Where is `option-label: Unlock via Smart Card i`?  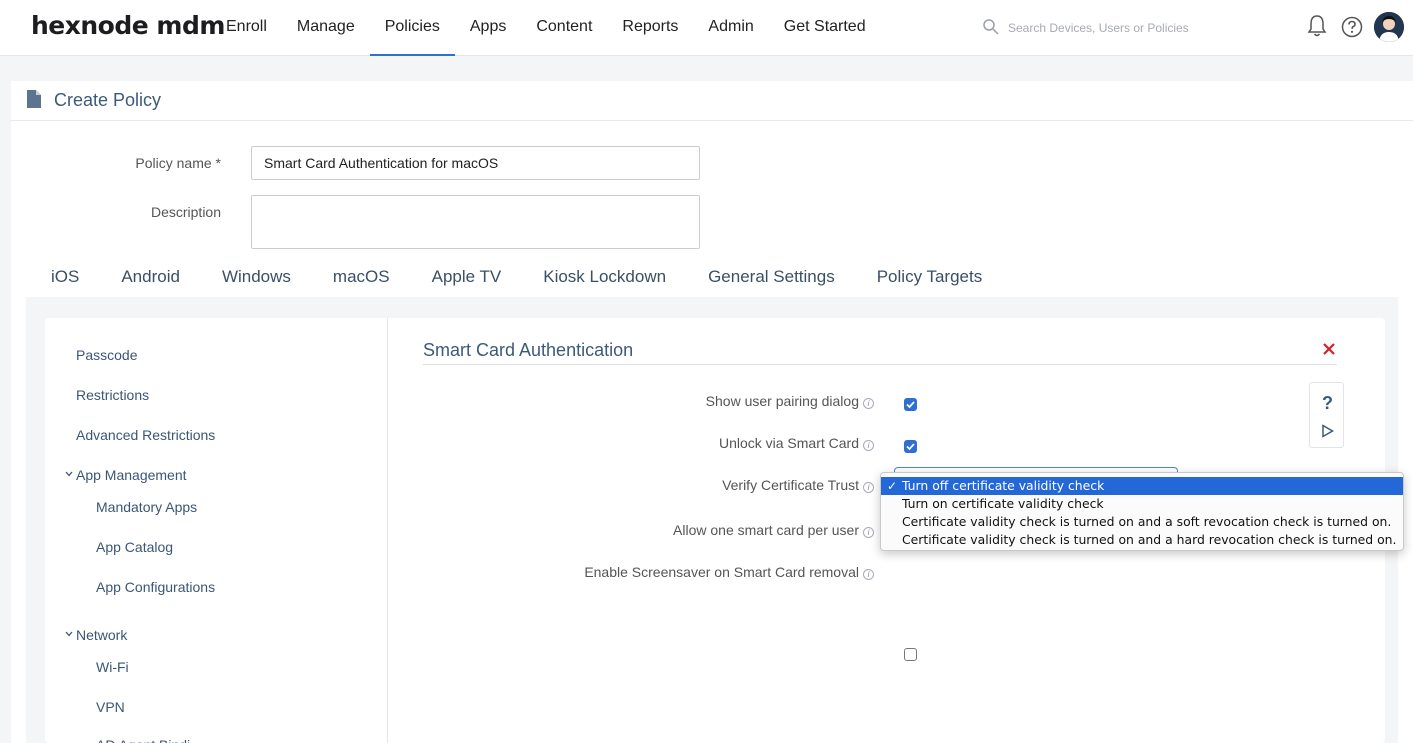 option-label: Unlock via Smart Card i is located at coordinates (654, 443).